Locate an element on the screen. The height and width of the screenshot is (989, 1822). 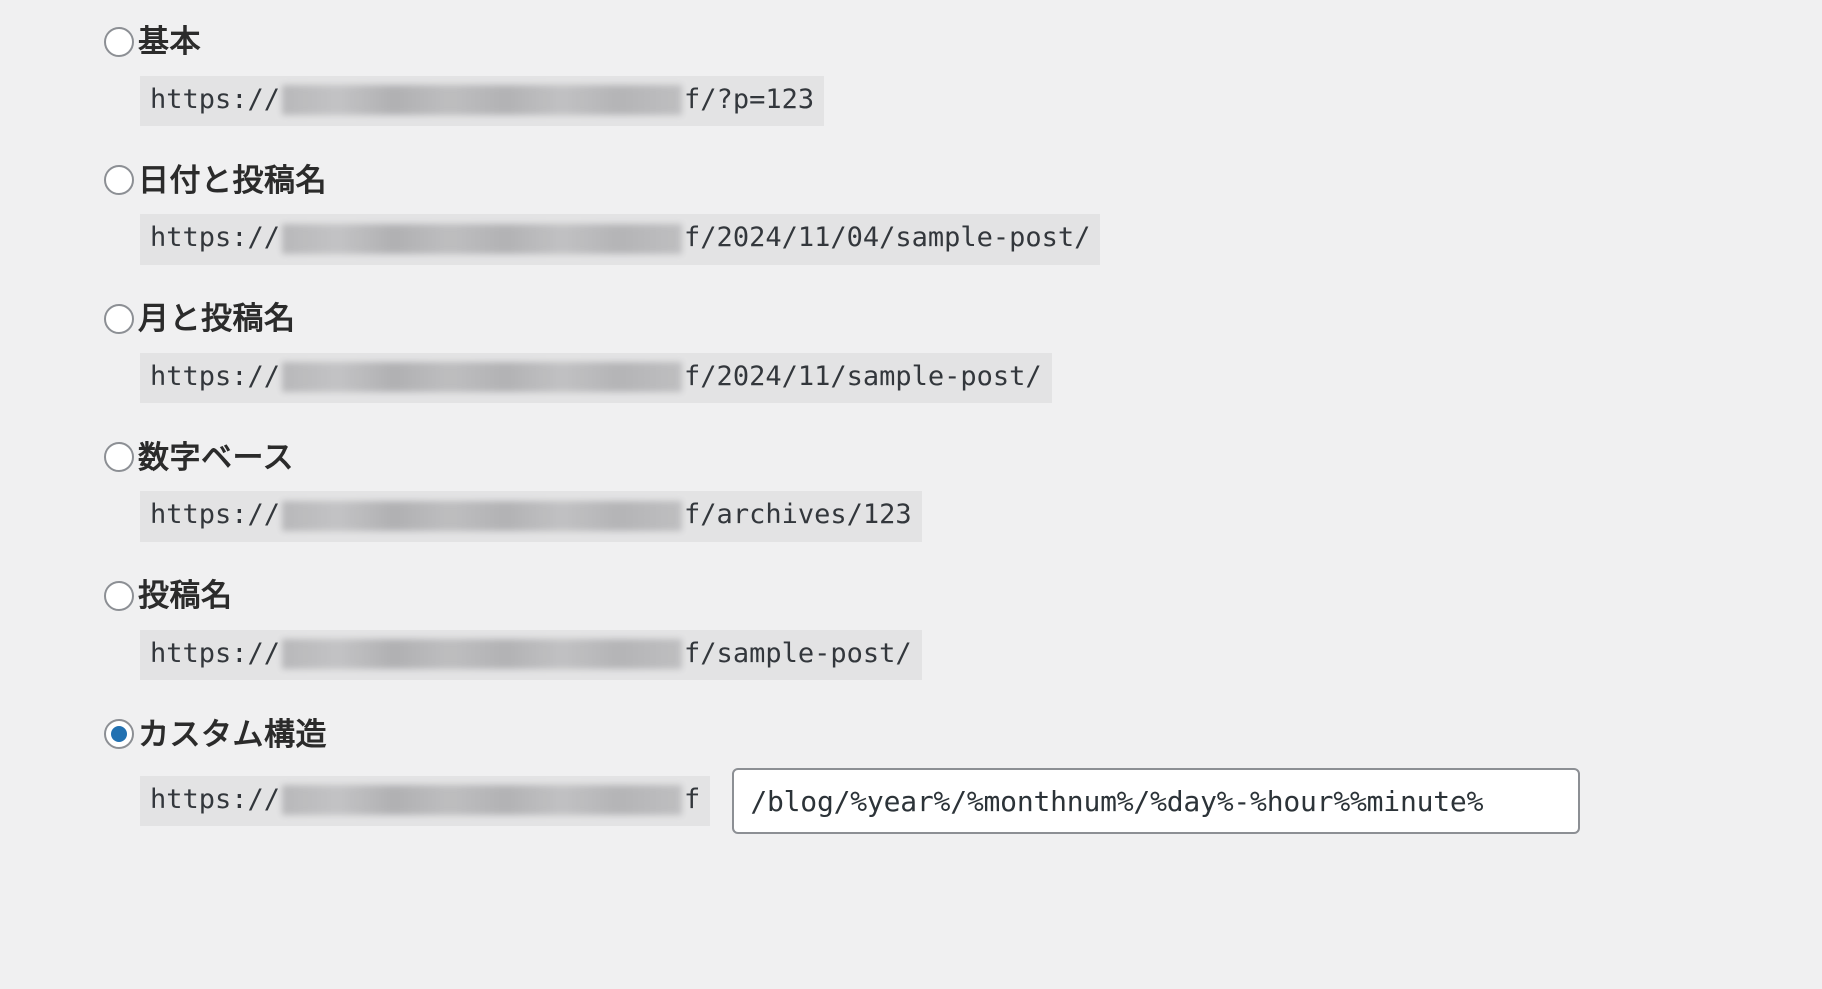
radio-month-and-name is located at coordinates (119, 318).